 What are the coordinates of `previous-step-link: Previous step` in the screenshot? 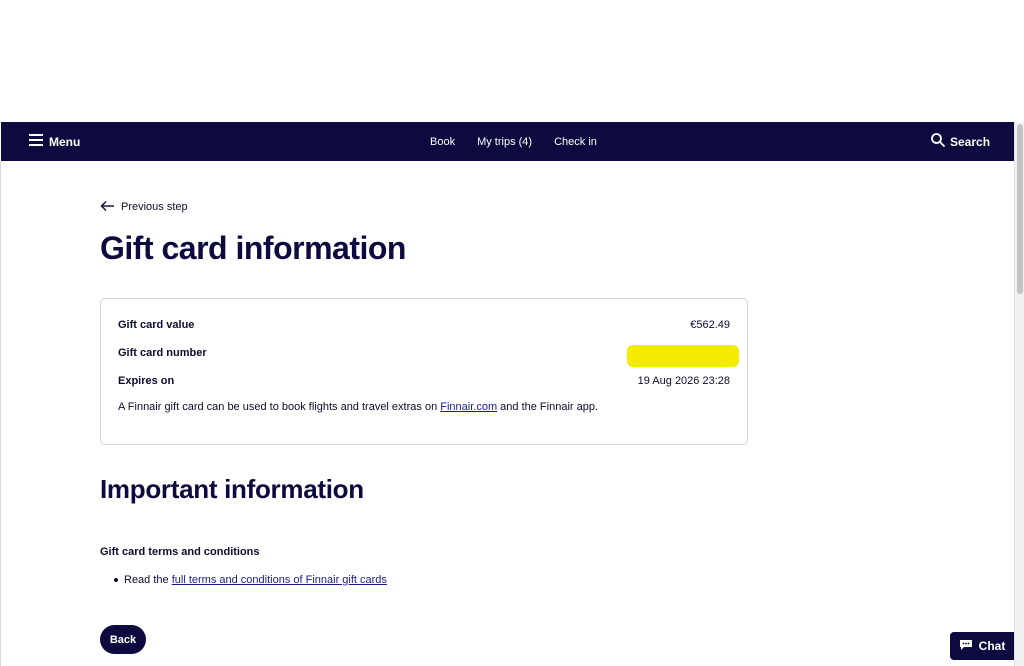 It's located at (144, 207).